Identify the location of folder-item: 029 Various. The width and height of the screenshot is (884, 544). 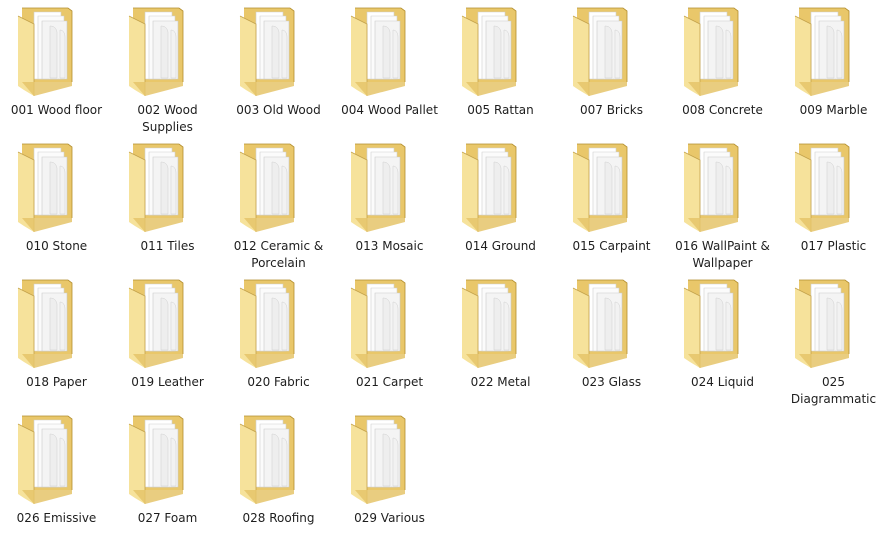
(389, 476).